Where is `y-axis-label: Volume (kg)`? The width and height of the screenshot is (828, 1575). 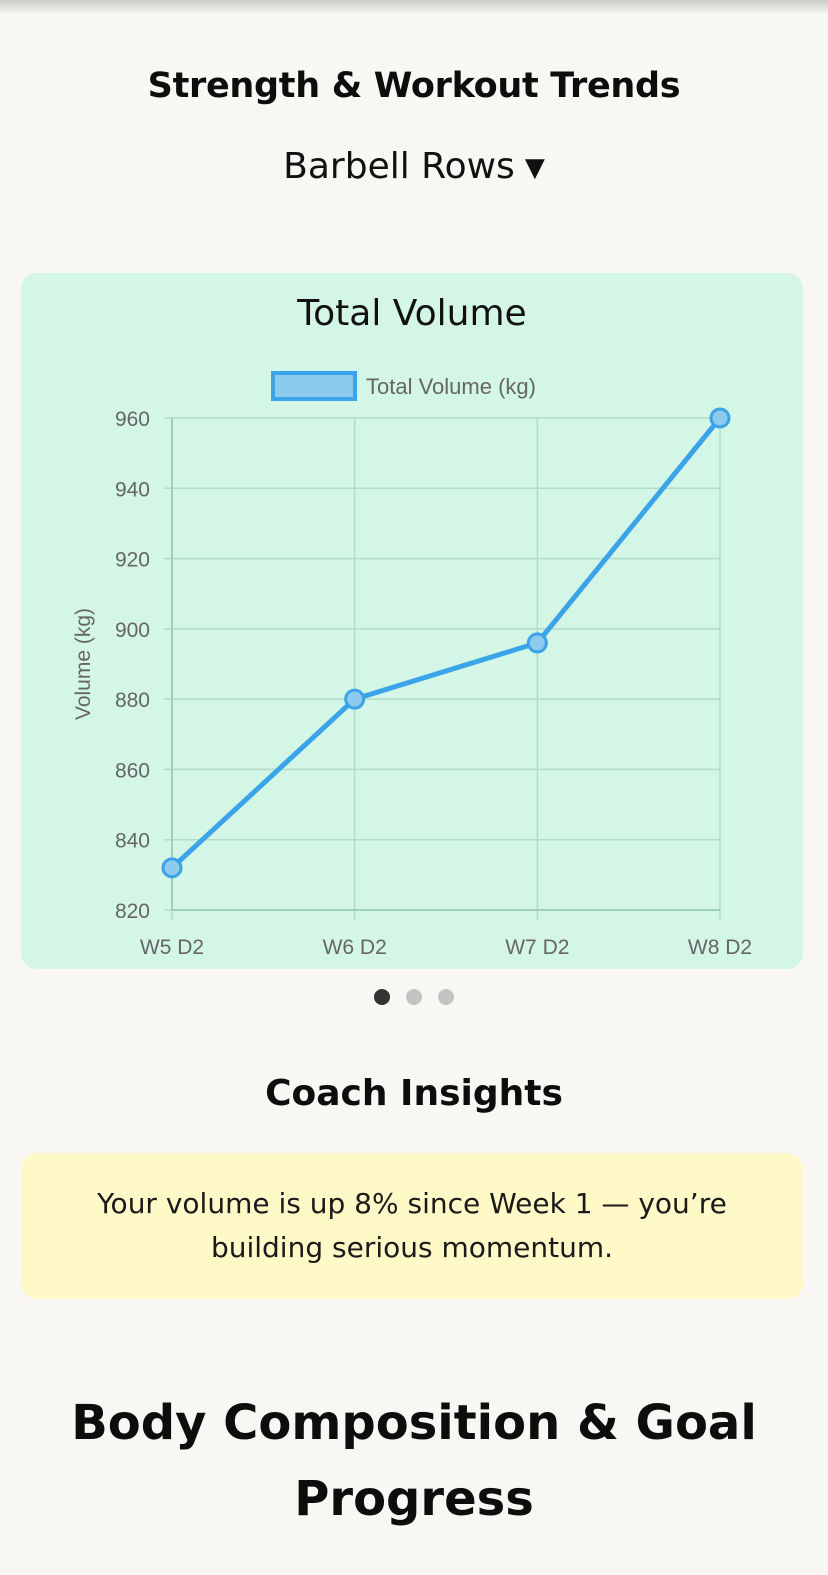
y-axis-label: Volume (kg) is located at coordinates (83, 664).